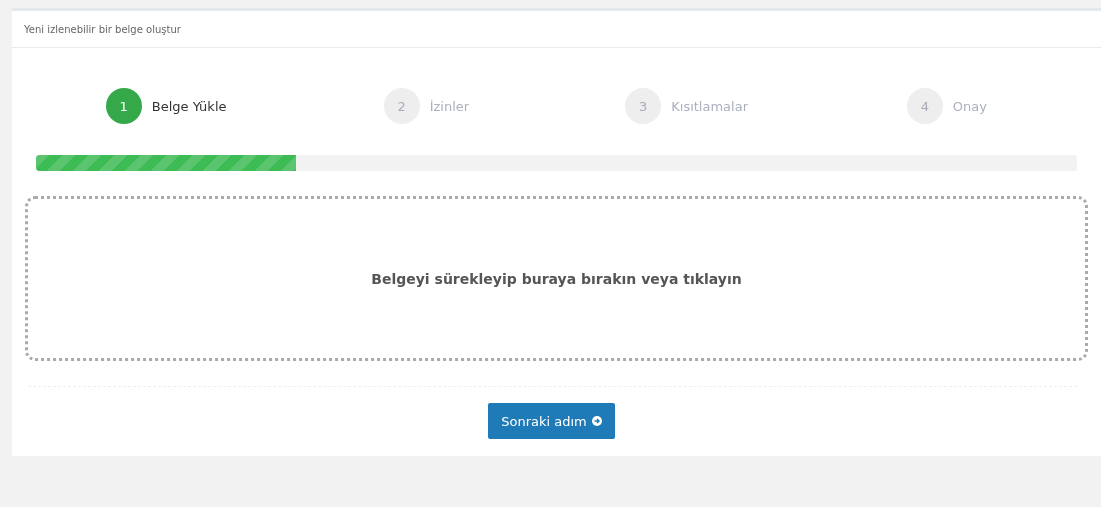  Describe the element at coordinates (189, 106) in the screenshot. I see `step-label: Belge Yükle` at that location.